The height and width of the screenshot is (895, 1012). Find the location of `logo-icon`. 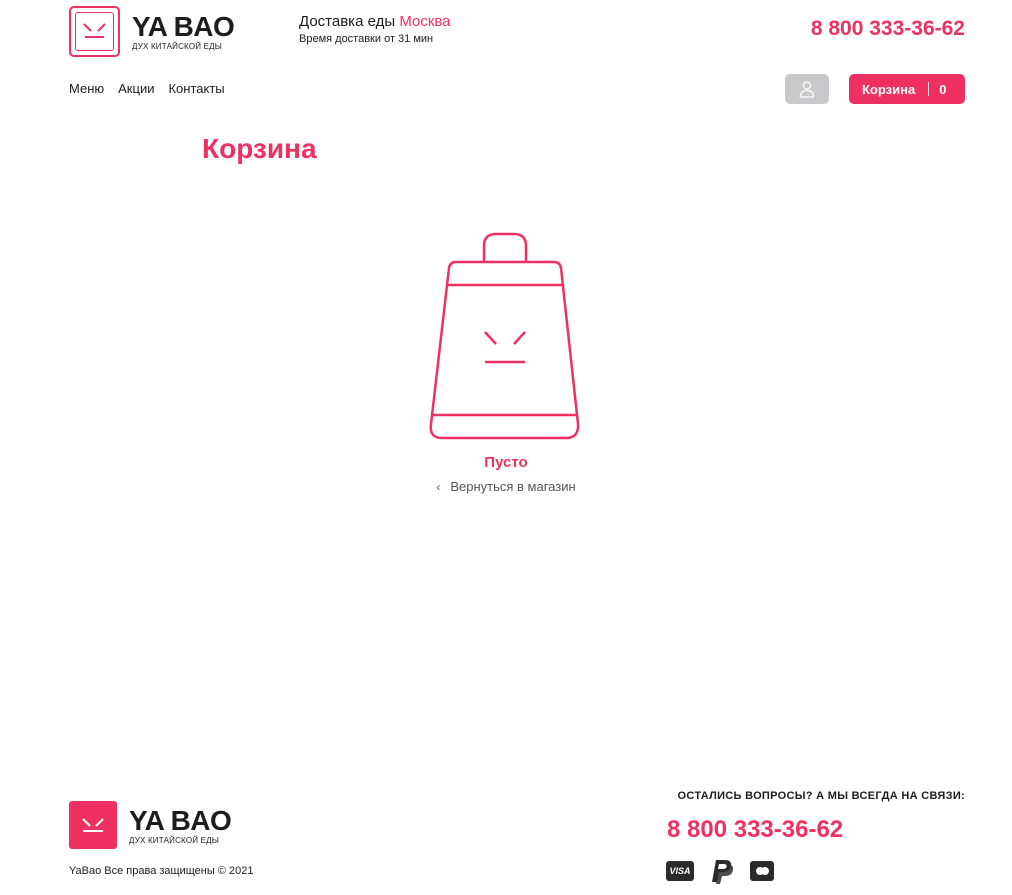

logo-icon is located at coordinates (94, 31).